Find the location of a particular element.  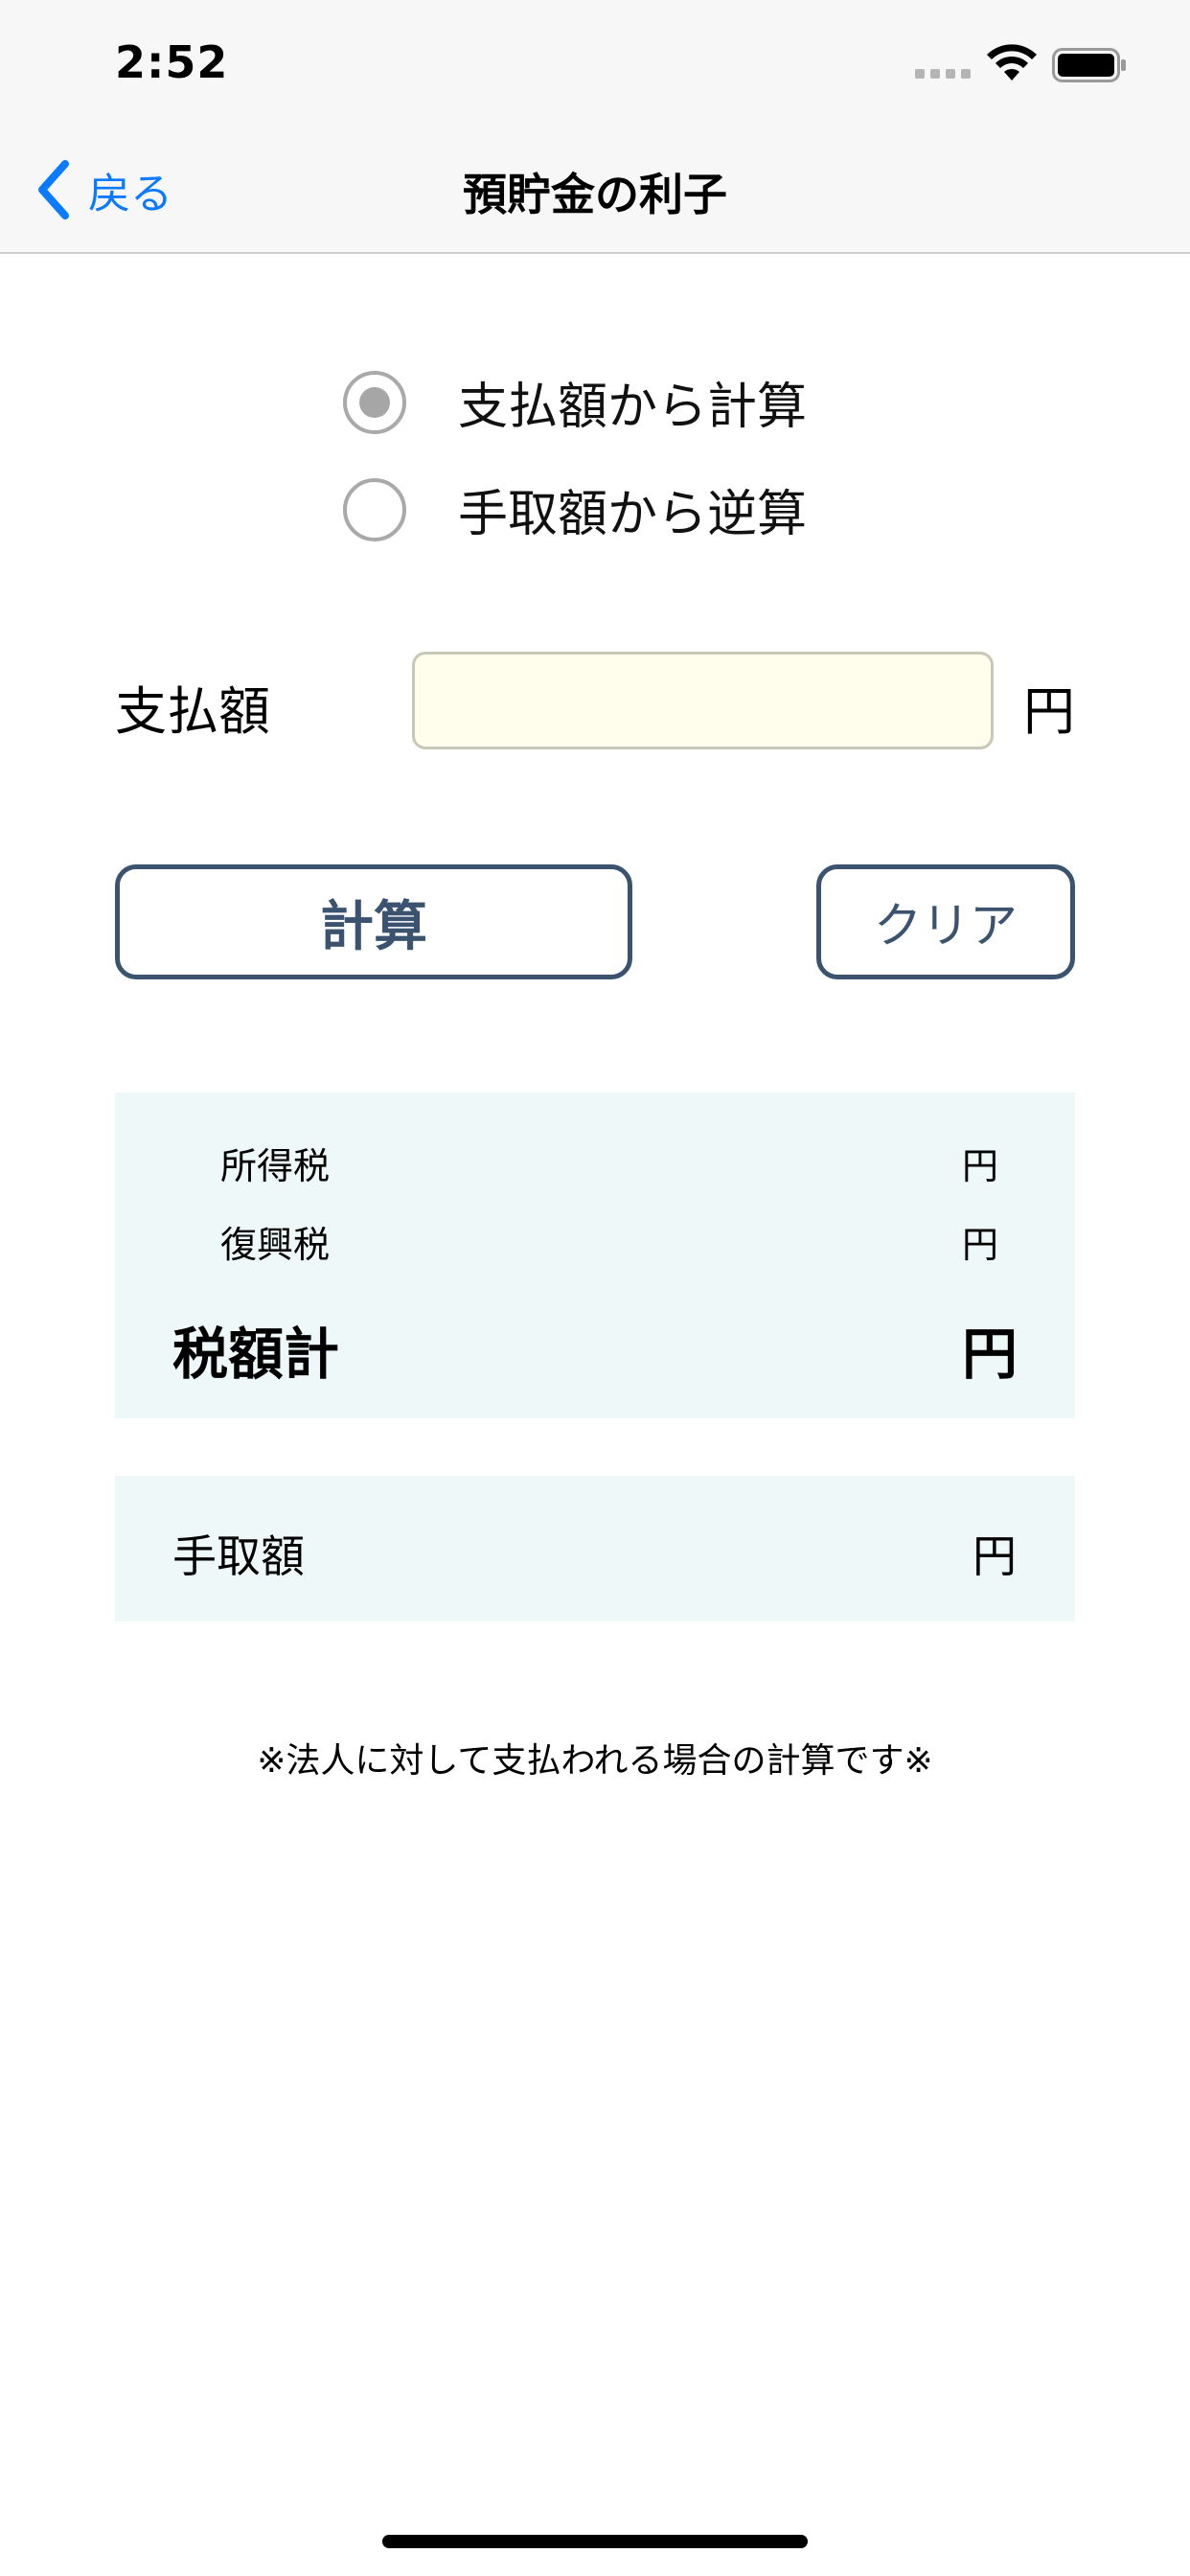

radio-option-from-net: 手取額から逆算 is located at coordinates (575, 509).